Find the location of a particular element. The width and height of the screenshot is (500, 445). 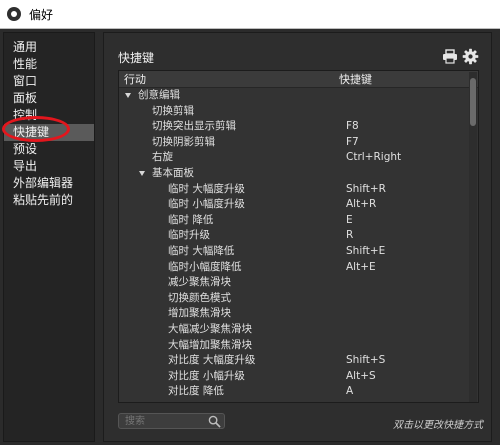

sidebar-item-panels: 面板 is located at coordinates (49, 98).